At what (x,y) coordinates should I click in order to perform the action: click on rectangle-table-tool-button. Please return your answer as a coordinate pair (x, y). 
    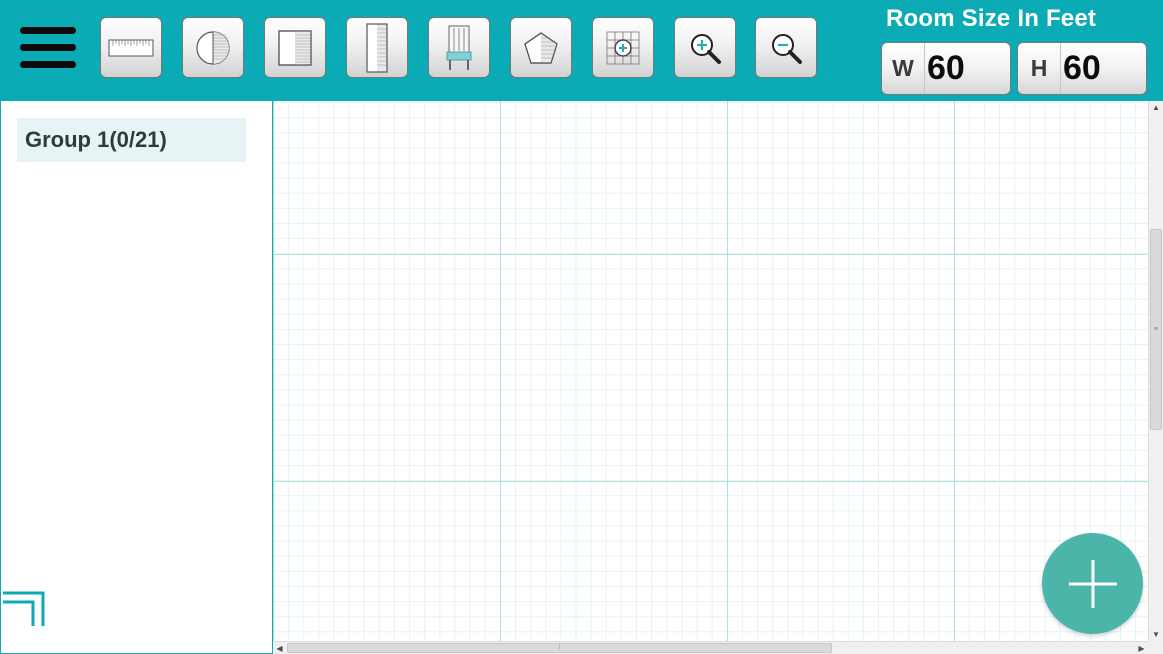
    Looking at the image, I should click on (295, 47).